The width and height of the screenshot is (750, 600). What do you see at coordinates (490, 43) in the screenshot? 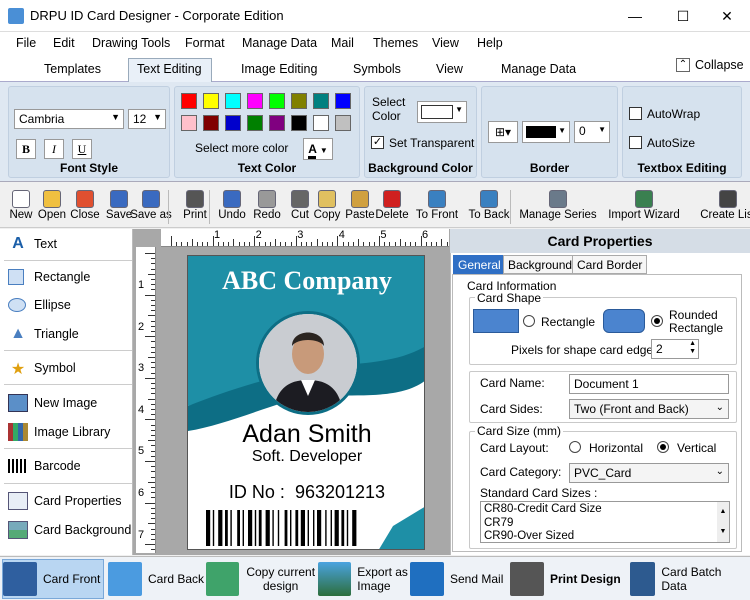
I see `menu-help: Help` at bounding box center [490, 43].